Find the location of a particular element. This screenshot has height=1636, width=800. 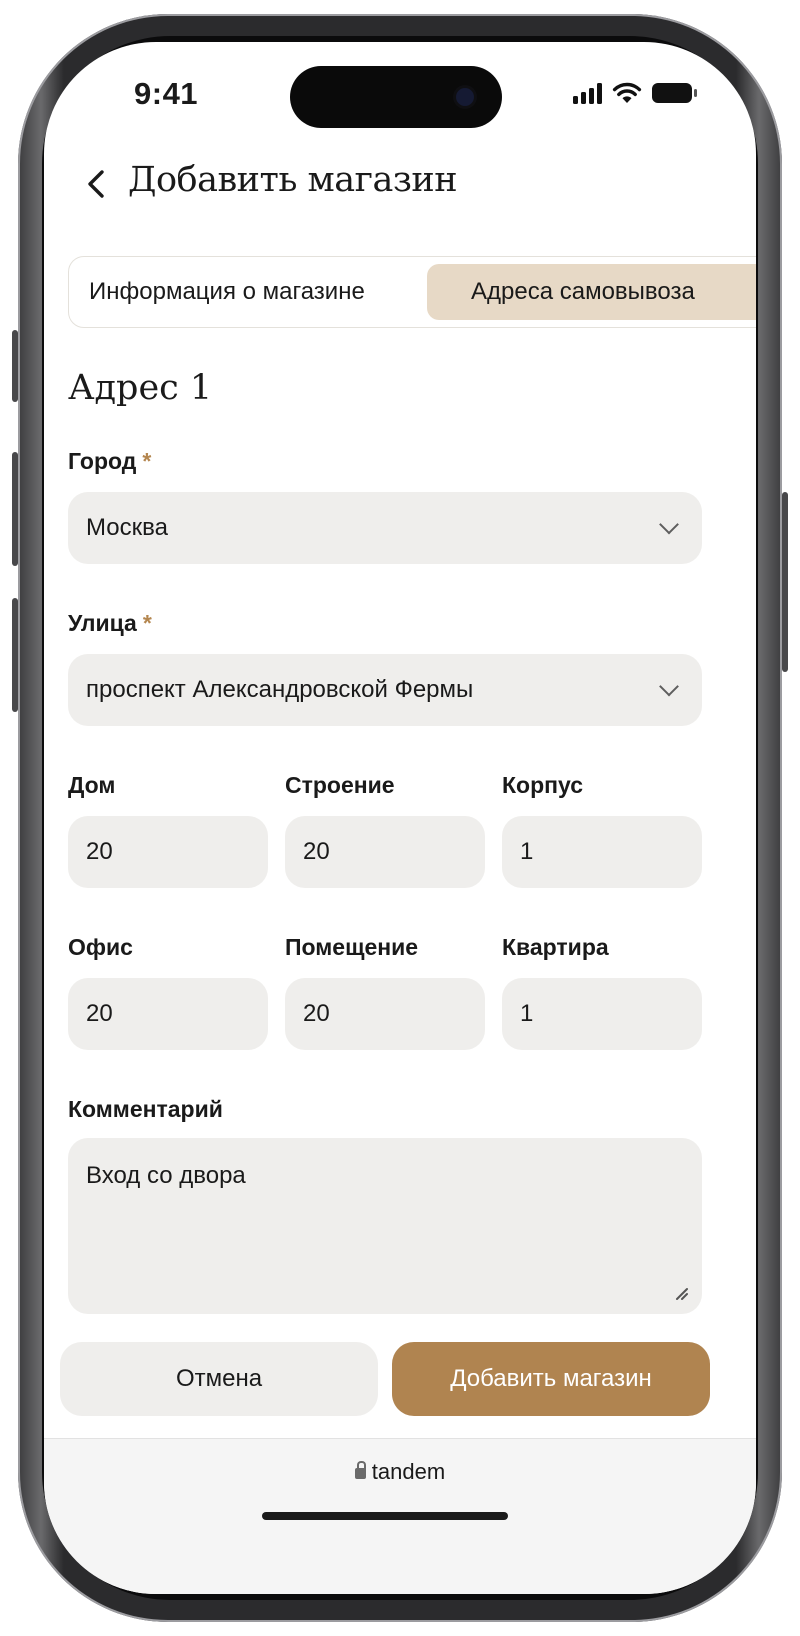

url-bar: tandem is located at coordinates (400, 1472).